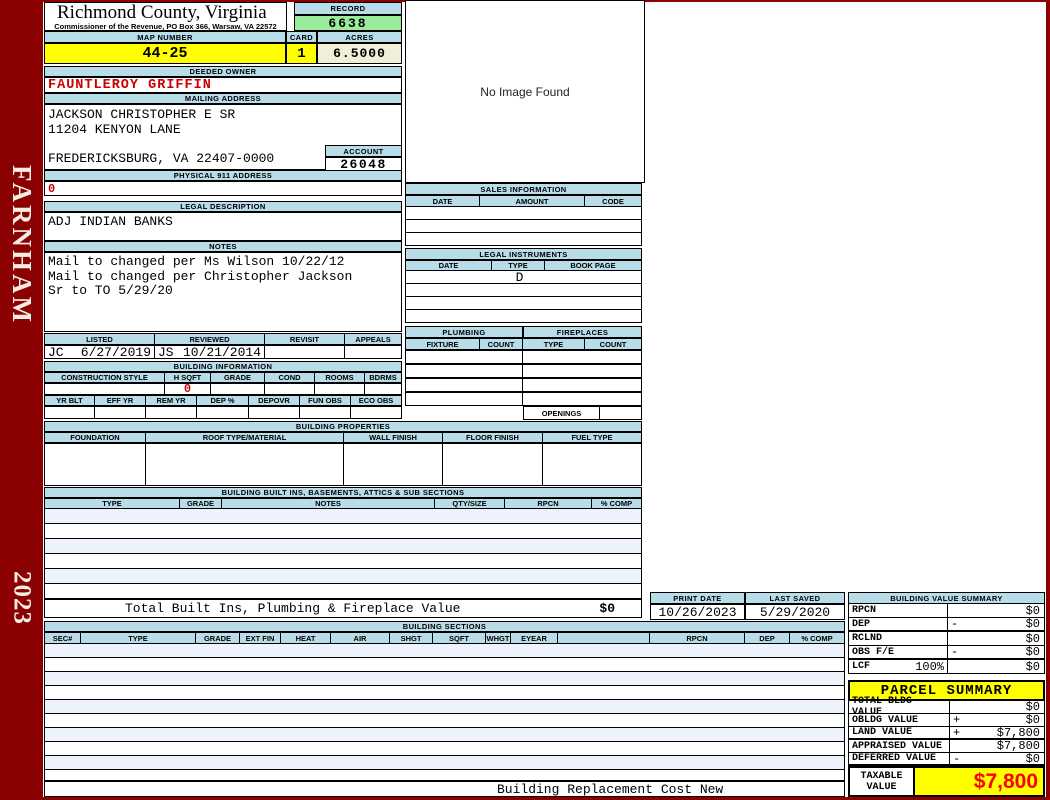 The image size is (1050, 800). Describe the element at coordinates (899, 746) in the screenshot. I see `appraised-value-label: APPRAISED VALUE` at that location.